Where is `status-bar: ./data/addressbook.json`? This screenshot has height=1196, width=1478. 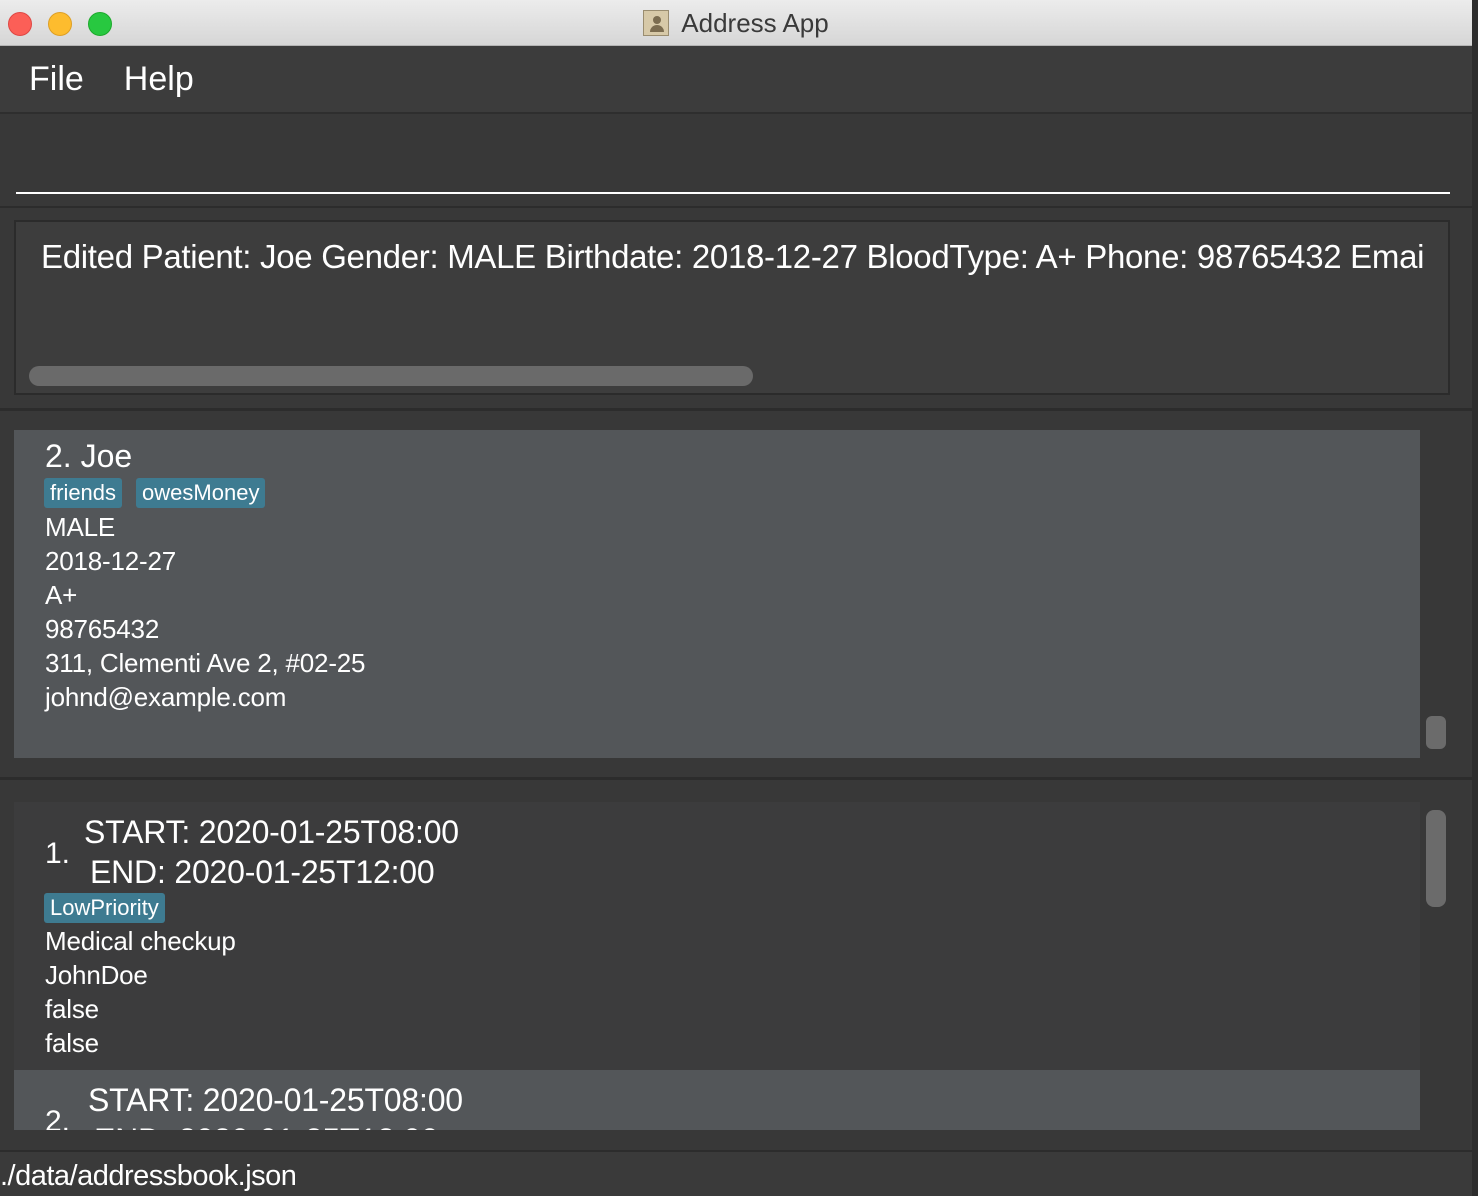 status-bar: ./data/addressbook.json is located at coordinates (736, 1173).